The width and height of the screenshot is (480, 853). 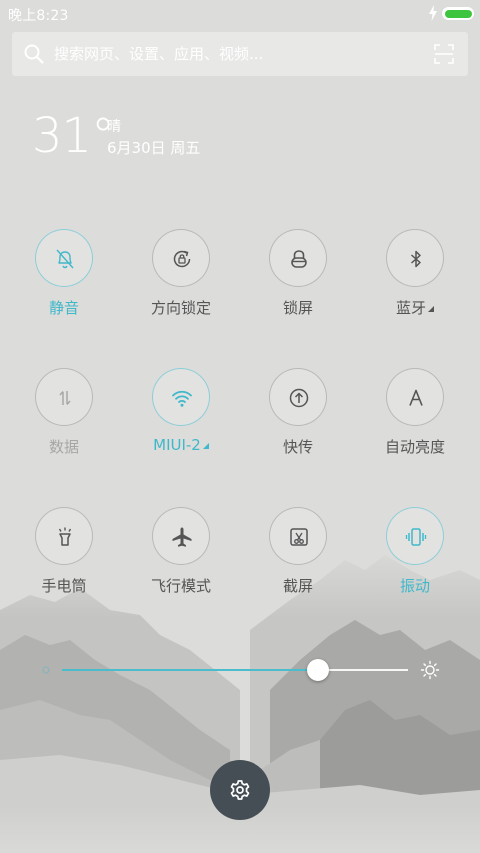 I want to click on toggle-lock-screen-circle, so click(x=298, y=258).